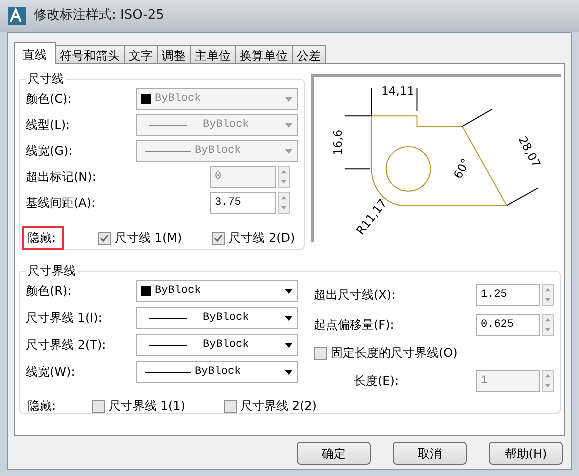  I want to click on group-title: 尺寸界线, so click(52, 271).